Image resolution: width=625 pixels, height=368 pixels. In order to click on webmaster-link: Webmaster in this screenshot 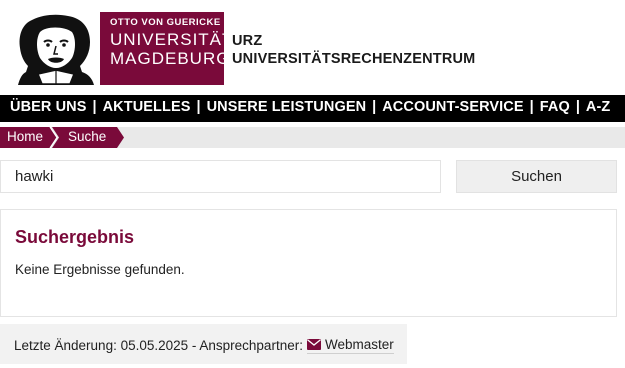, I will do `click(350, 345)`.